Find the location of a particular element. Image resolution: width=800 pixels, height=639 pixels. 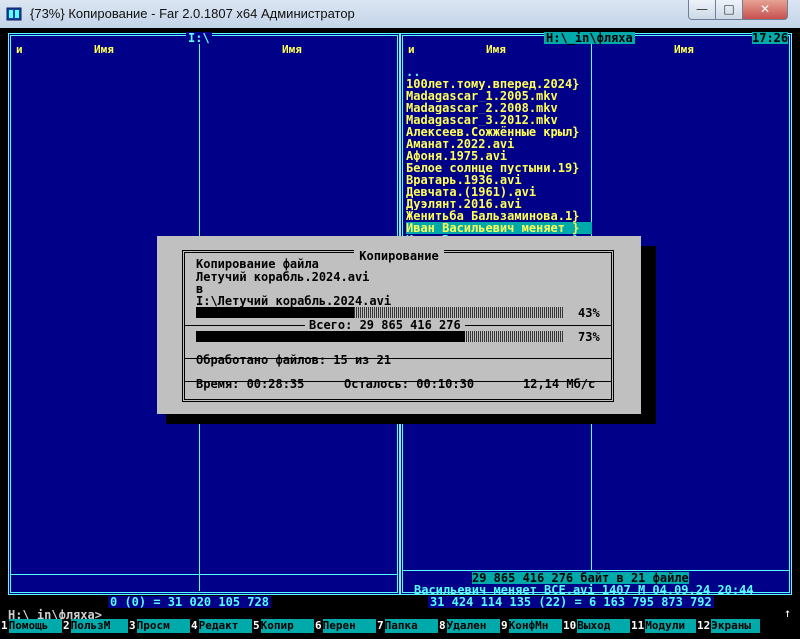

clock: 17:26 is located at coordinates (770, 38).